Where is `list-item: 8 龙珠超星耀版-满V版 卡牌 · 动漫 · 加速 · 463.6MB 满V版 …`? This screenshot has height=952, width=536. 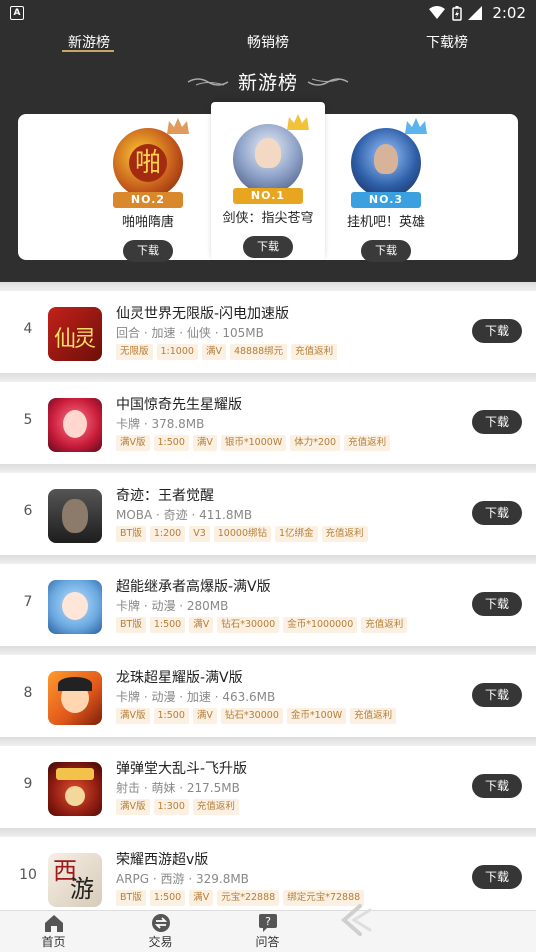
list-item: 8 龙珠超星耀版-满V版 卡牌 · 动漫 · 加速 · 463.6MB 满V版 … is located at coordinates (268, 696).